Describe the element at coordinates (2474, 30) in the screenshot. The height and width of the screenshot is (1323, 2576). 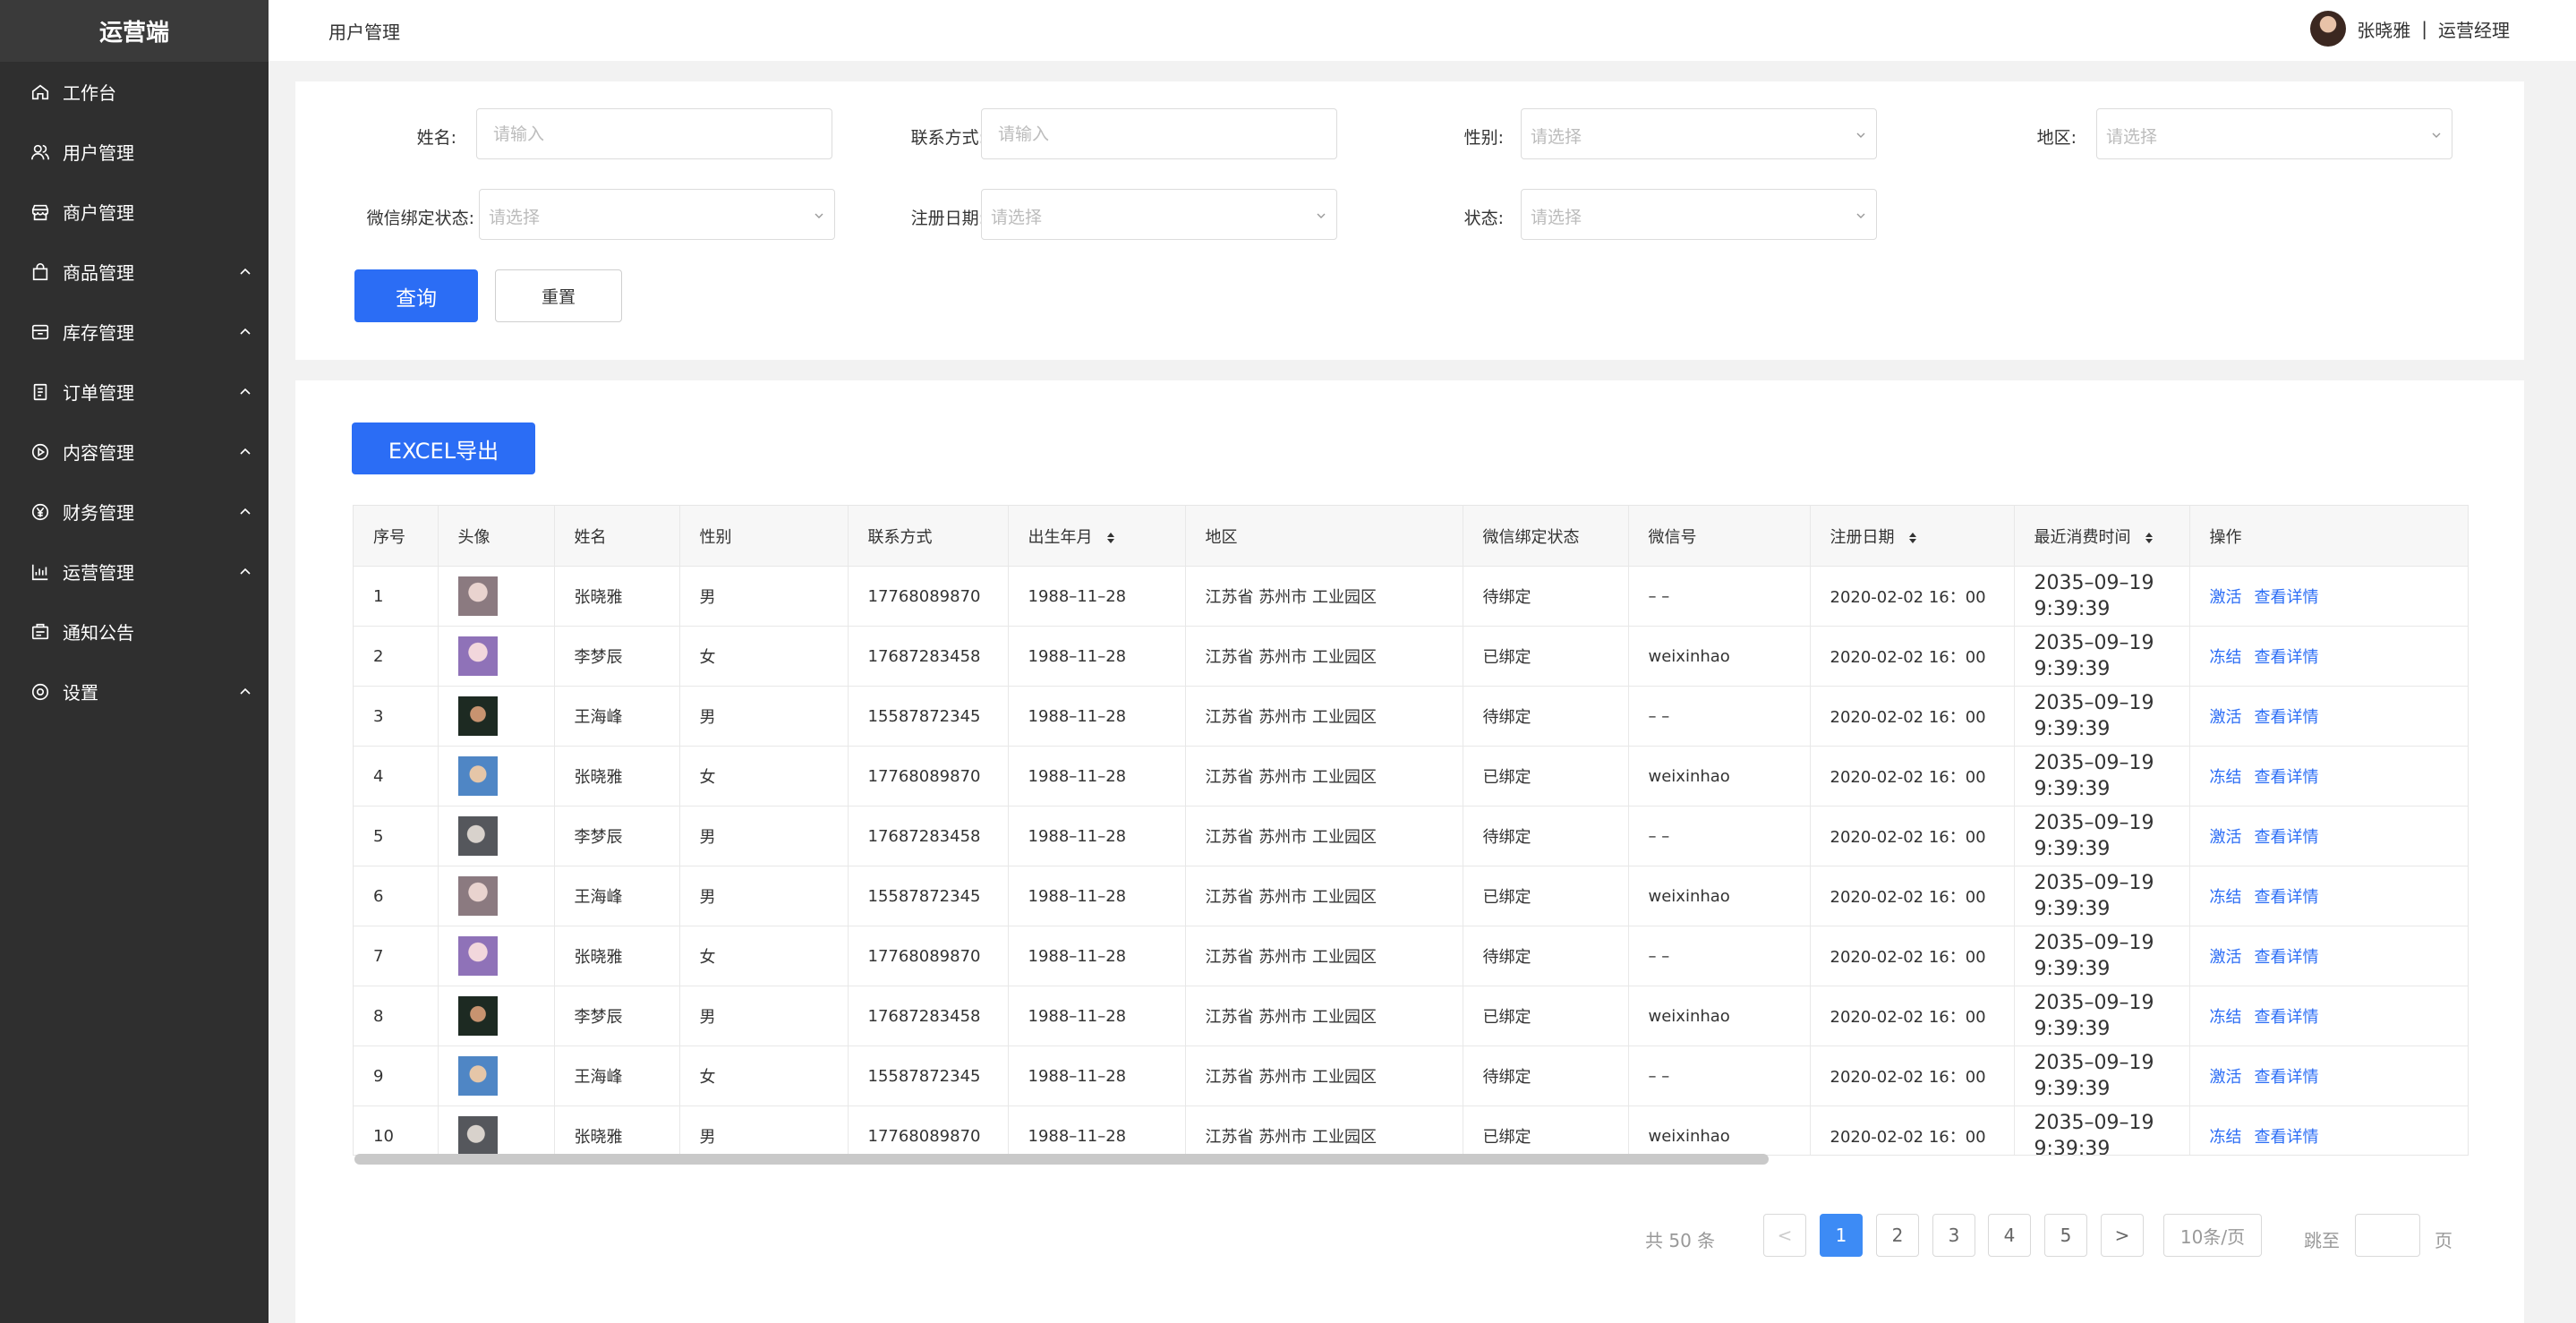
I see `user-role: 运营经理` at that location.